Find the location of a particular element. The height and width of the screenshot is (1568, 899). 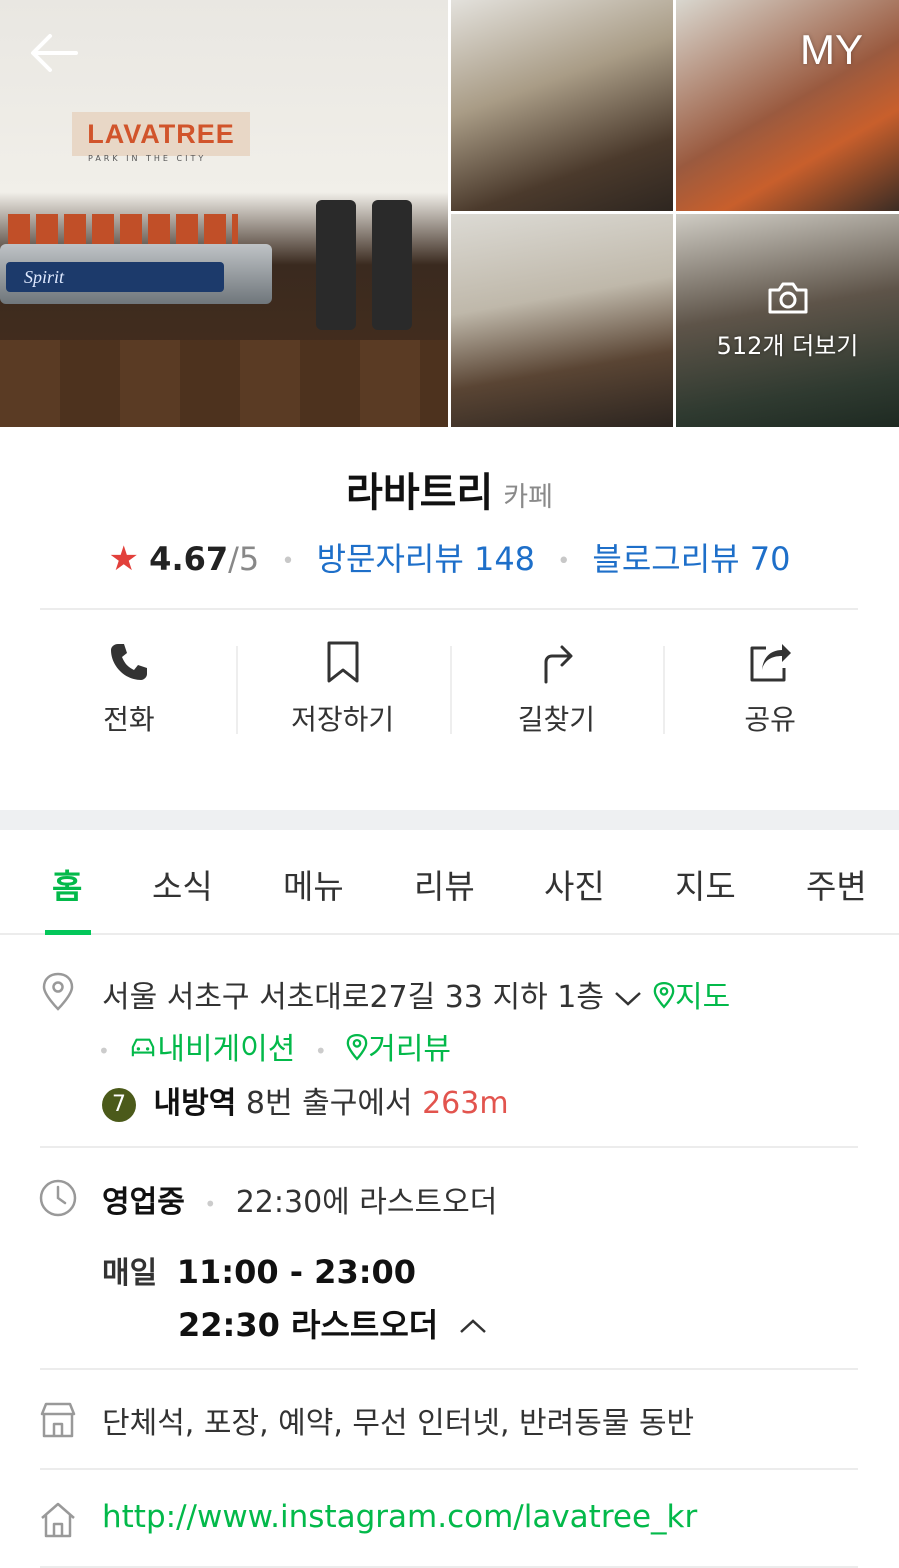

share-icon is located at coordinates (770, 662).